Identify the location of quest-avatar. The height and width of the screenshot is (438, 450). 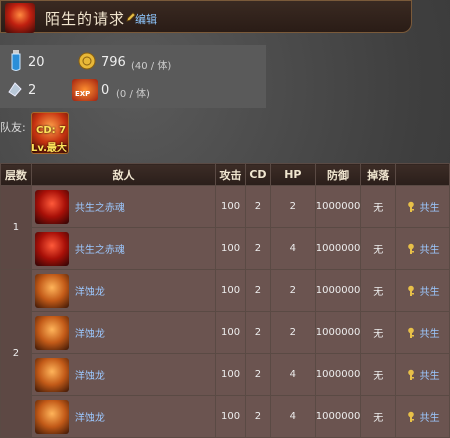
(20, 18).